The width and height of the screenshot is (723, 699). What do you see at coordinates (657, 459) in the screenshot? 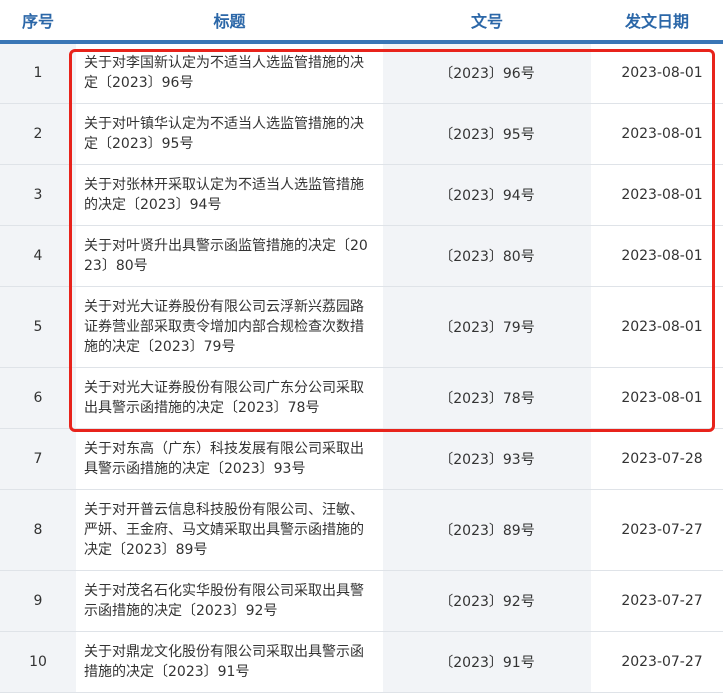
I see `row-date: 2023-07-28` at bounding box center [657, 459].